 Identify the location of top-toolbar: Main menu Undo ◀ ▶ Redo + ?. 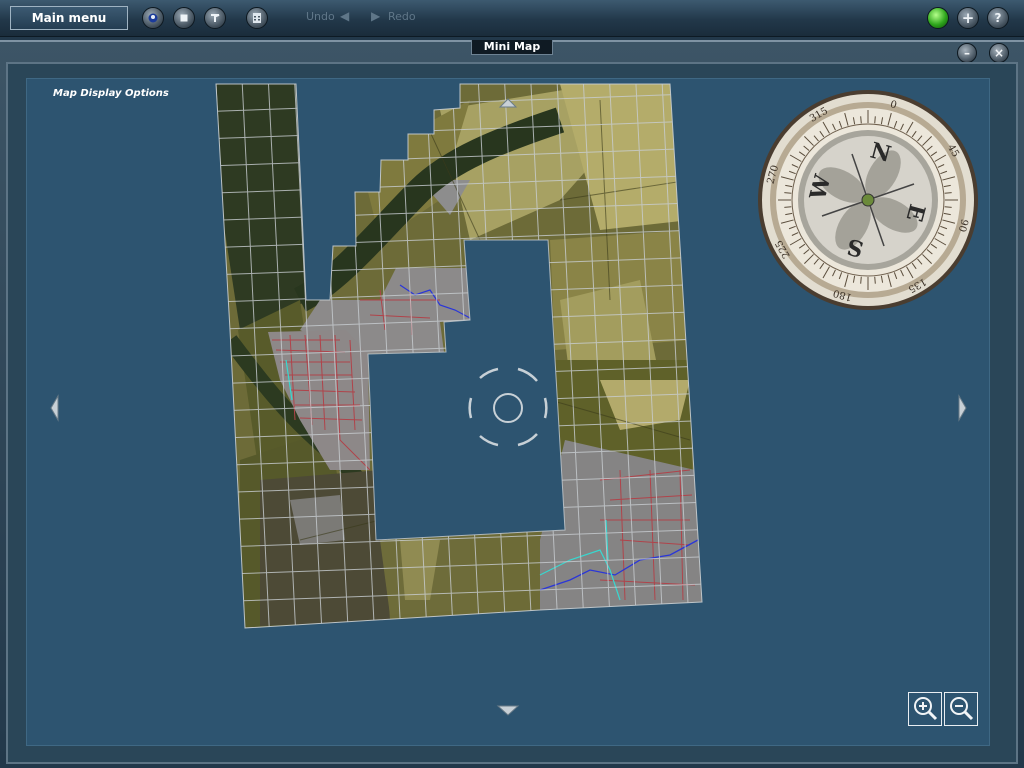
(512, 18).